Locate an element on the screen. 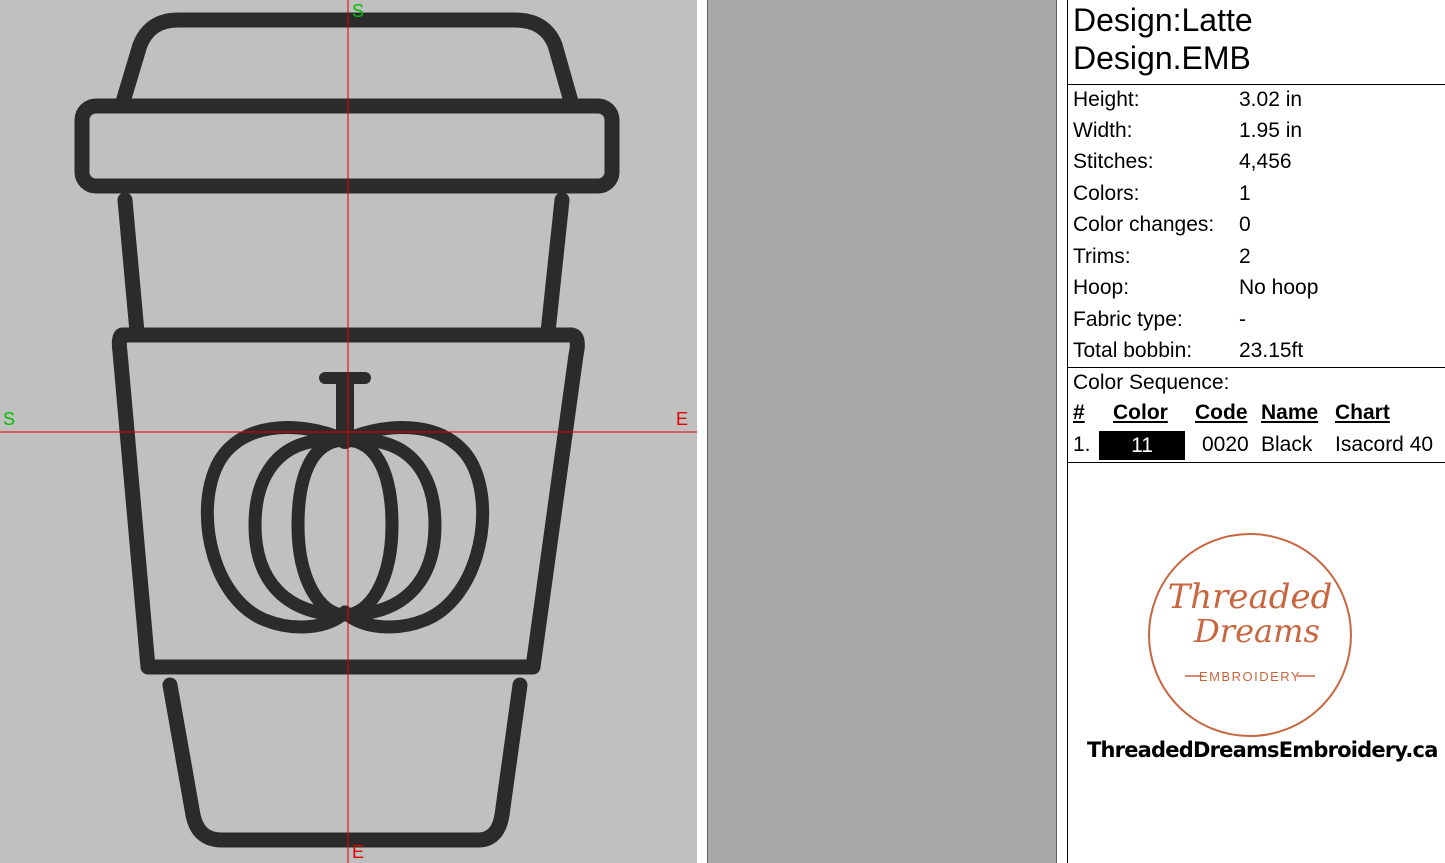 The width and height of the screenshot is (1445, 863). prop-value: - is located at coordinates (1242, 319).